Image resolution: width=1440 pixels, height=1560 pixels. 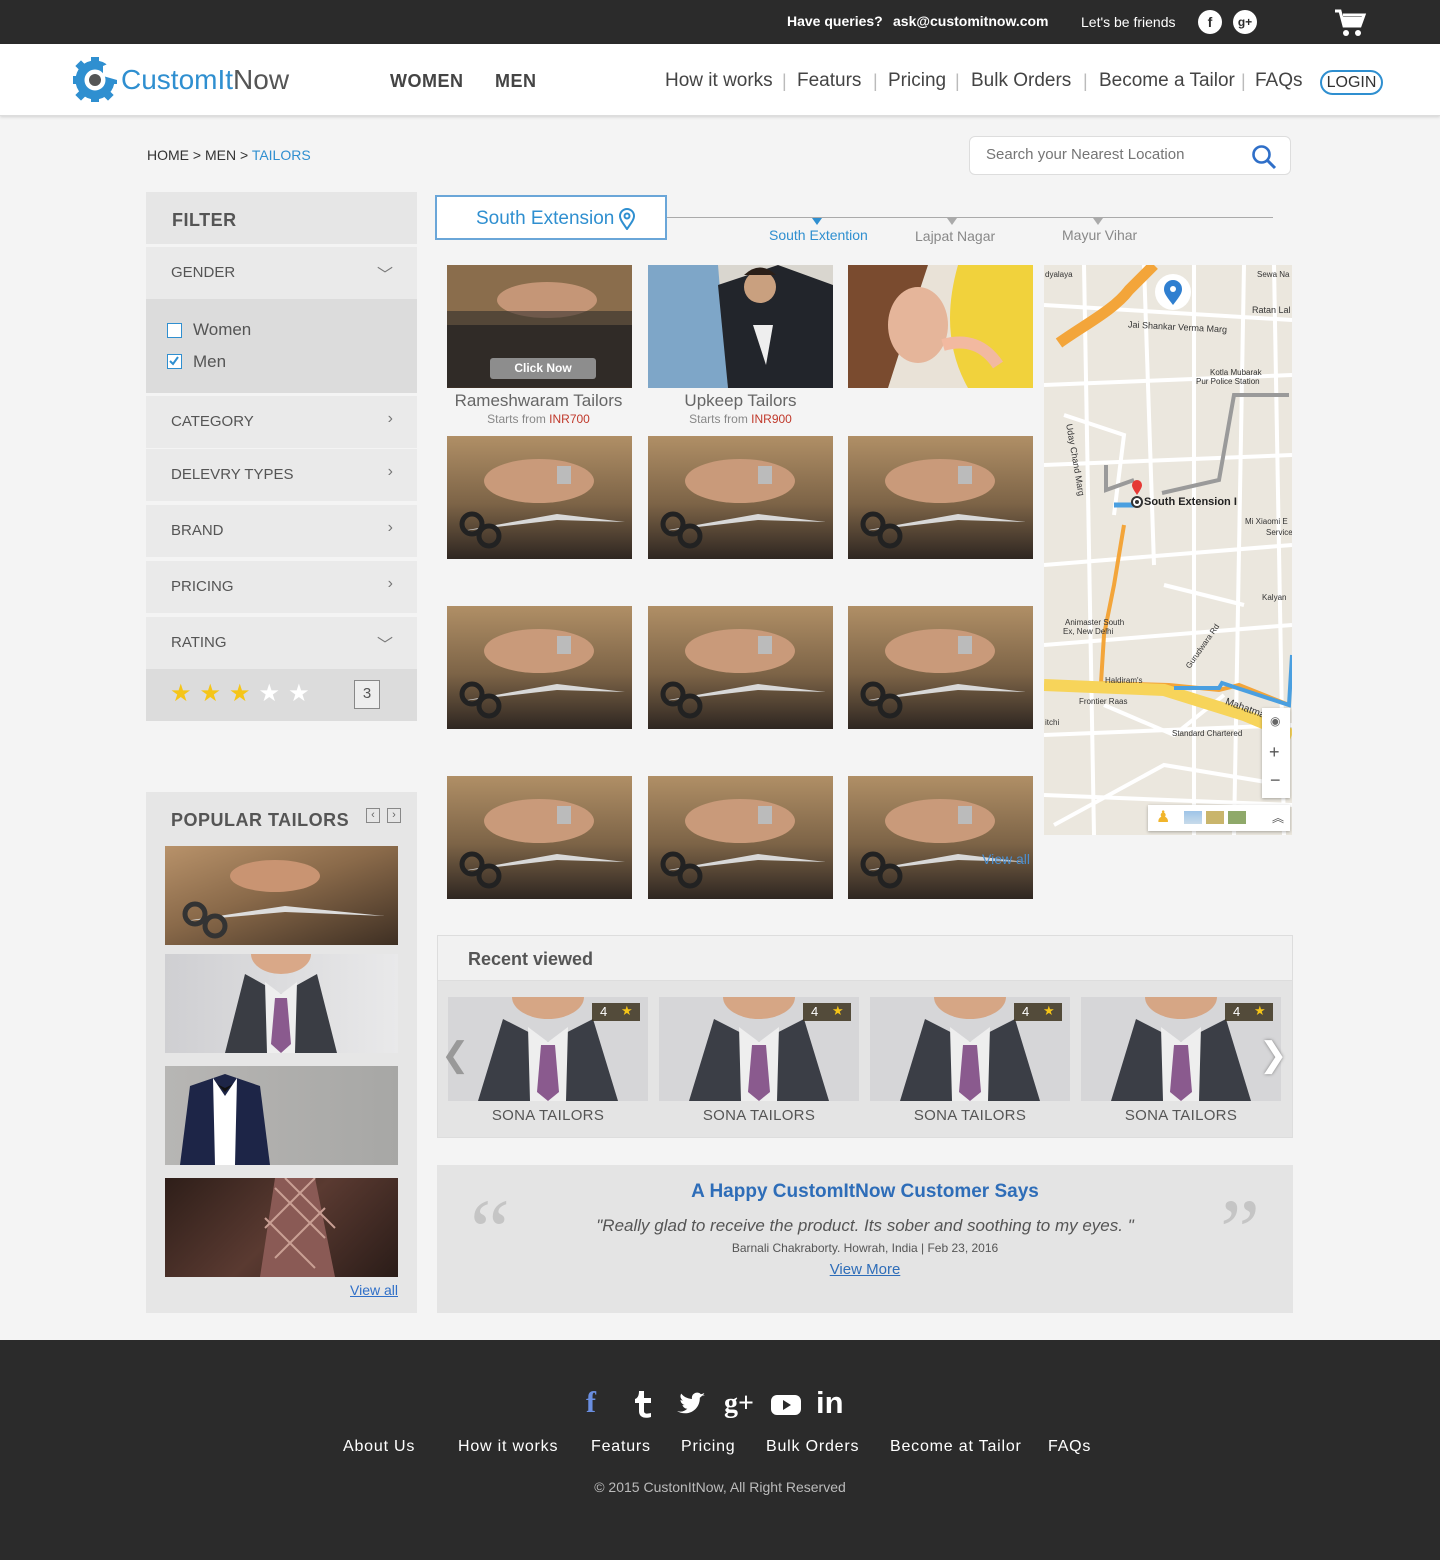 I want to click on tile-price: Starts from INR900, so click(x=740, y=419).